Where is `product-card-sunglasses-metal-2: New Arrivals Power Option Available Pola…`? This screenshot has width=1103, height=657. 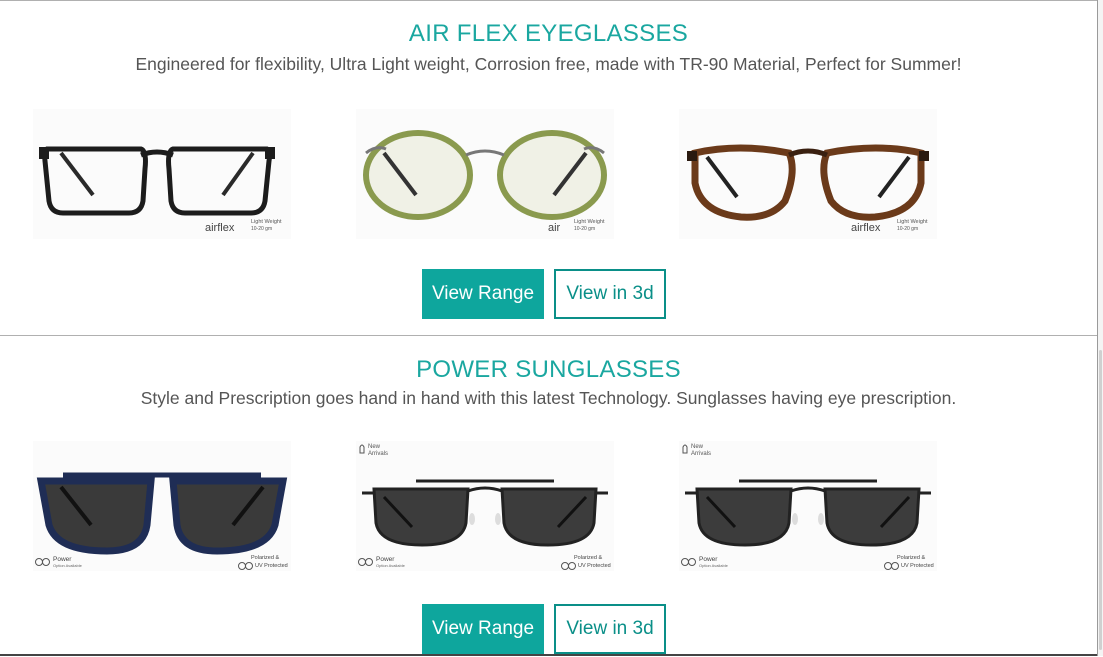 product-card-sunglasses-metal-2: New Arrivals Power Option Available Pola… is located at coordinates (808, 506).